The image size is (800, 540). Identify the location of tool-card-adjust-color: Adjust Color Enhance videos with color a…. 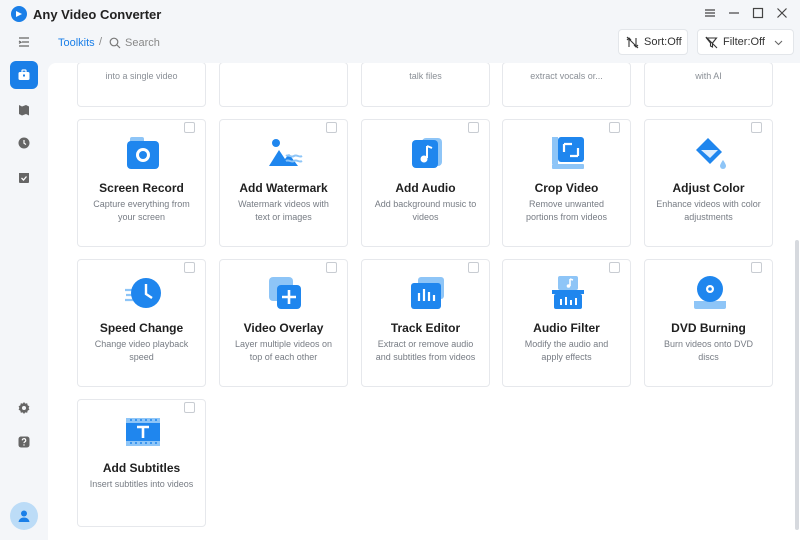
(708, 183).